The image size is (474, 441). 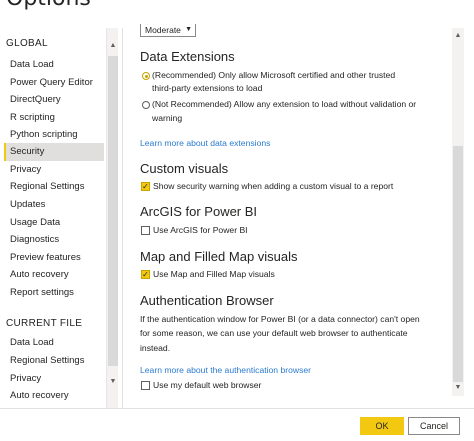 What do you see at coordinates (54, 361) in the screenshot?
I see `sidebar-item-current-regional-settings: Regional Settings` at bounding box center [54, 361].